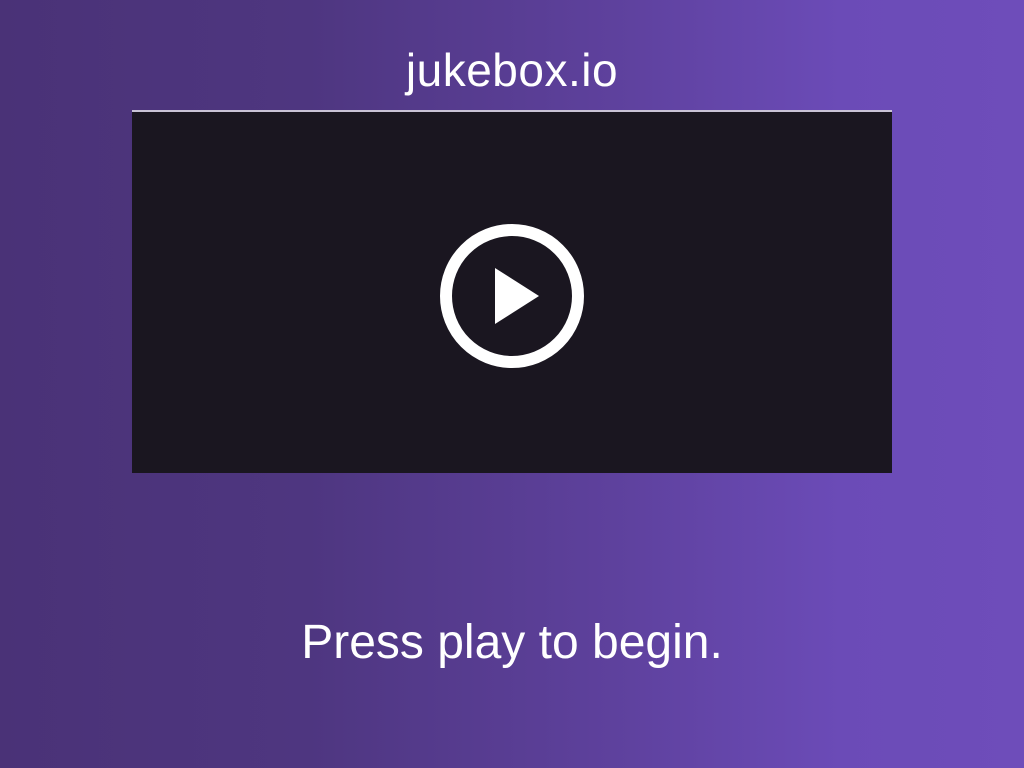 The width and height of the screenshot is (1024, 768). What do you see at coordinates (512, 70) in the screenshot?
I see `app-title: jukebox.io` at bounding box center [512, 70].